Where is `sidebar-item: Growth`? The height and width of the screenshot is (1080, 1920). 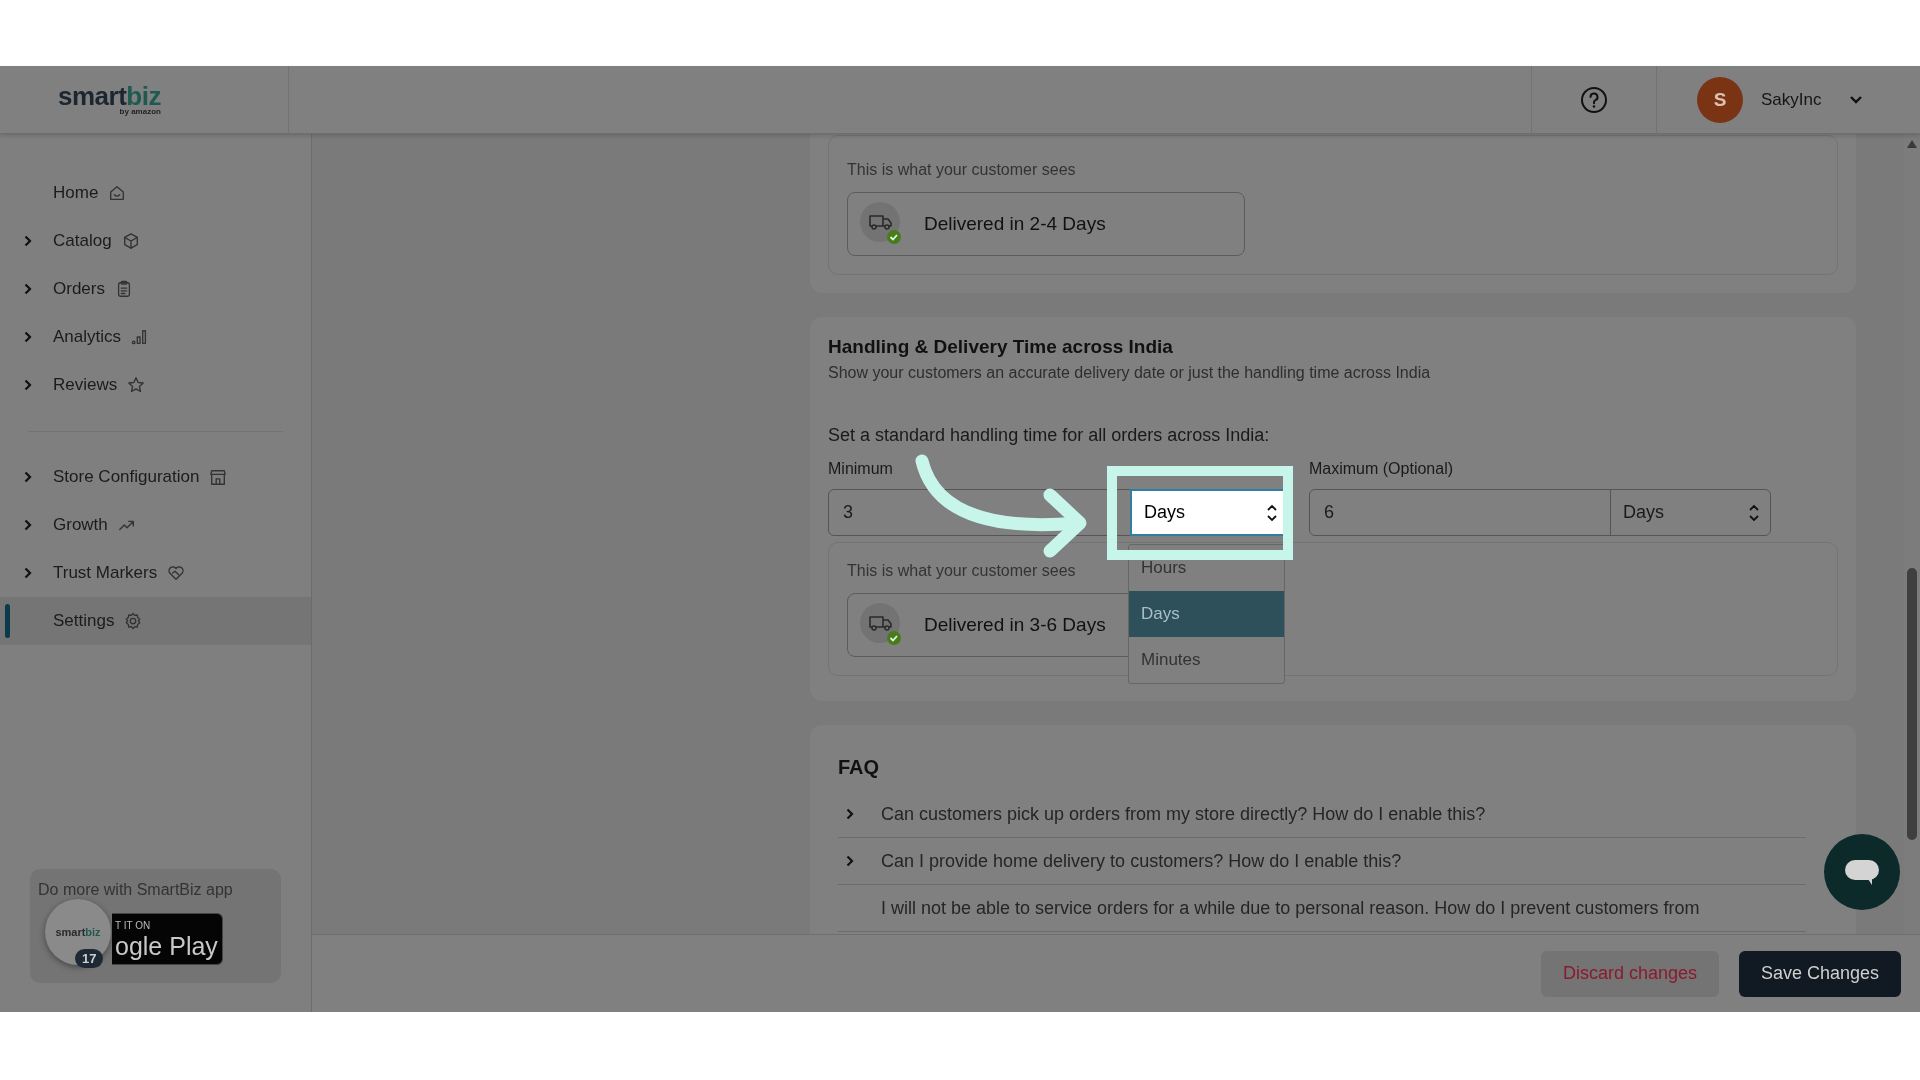
sidebar-item: Growth is located at coordinates (155, 525).